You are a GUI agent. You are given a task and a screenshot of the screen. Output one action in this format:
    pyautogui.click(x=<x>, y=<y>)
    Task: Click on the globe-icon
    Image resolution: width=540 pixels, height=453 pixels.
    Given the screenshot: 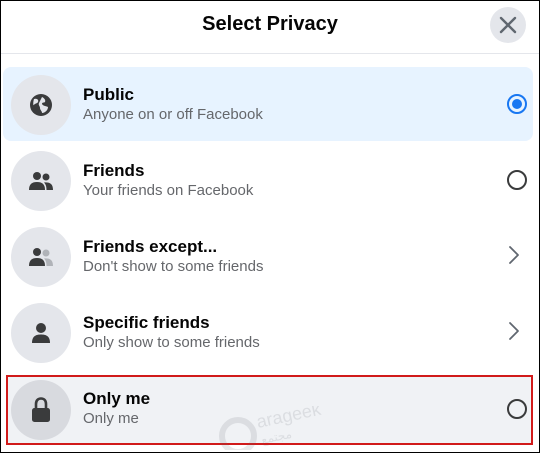 What is the action you would take?
    pyautogui.click(x=41, y=105)
    